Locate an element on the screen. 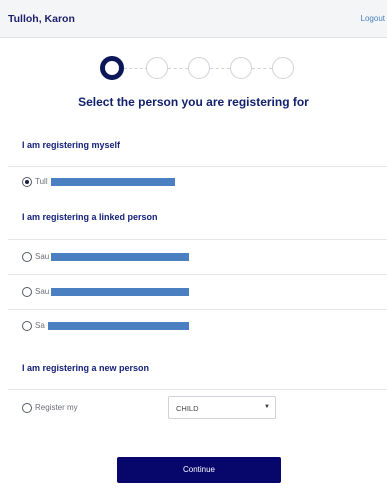 This screenshot has height=499, width=387. user-name: Tulloh, Karon is located at coordinates (41, 19).